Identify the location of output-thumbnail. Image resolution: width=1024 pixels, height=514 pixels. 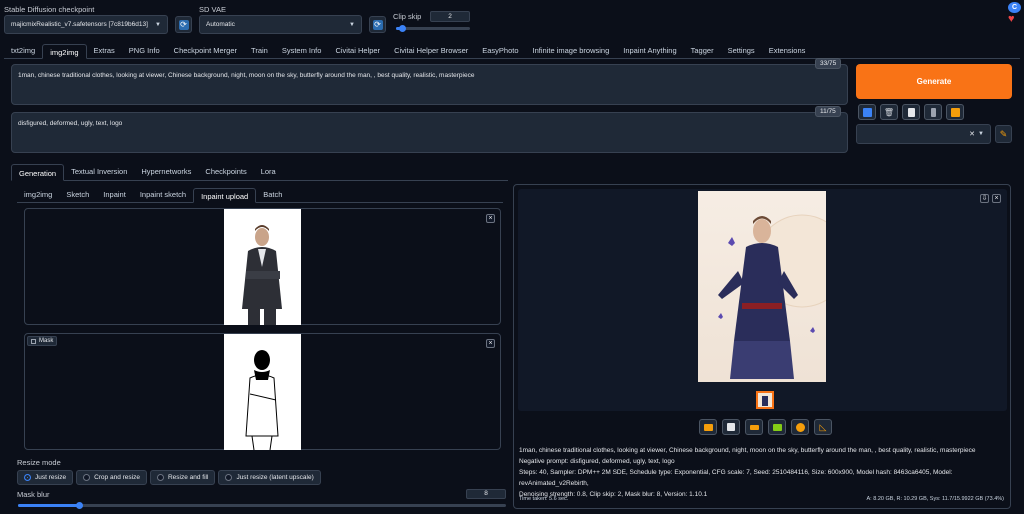
(765, 400).